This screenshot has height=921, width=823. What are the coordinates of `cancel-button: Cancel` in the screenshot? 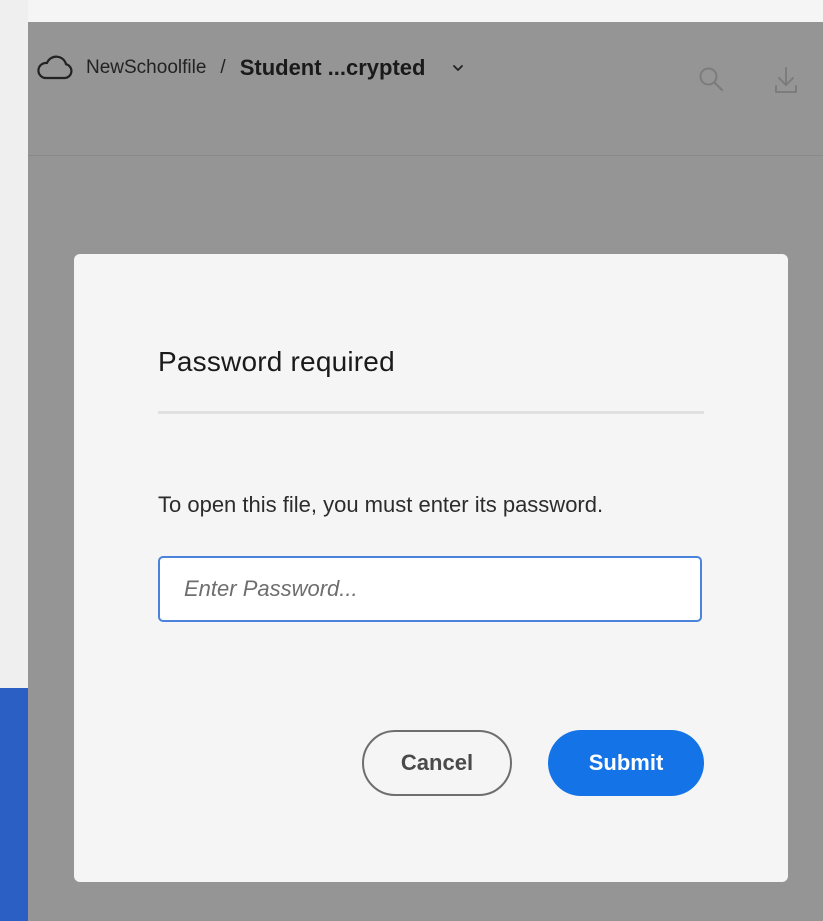 It's located at (437, 763).